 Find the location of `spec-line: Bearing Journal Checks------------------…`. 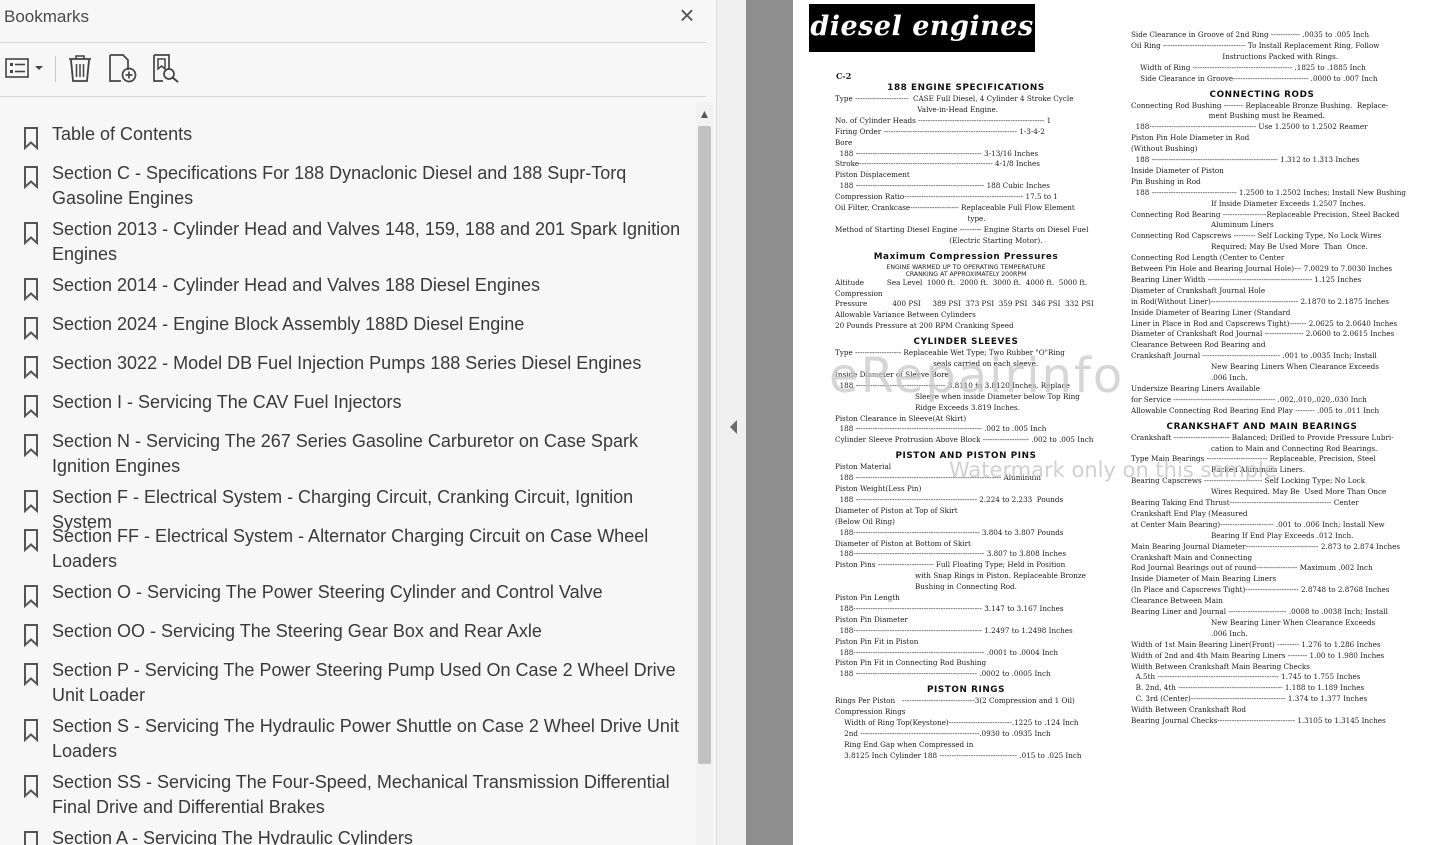

spec-line: Bearing Journal Checks------------------… is located at coordinates (1258, 720).